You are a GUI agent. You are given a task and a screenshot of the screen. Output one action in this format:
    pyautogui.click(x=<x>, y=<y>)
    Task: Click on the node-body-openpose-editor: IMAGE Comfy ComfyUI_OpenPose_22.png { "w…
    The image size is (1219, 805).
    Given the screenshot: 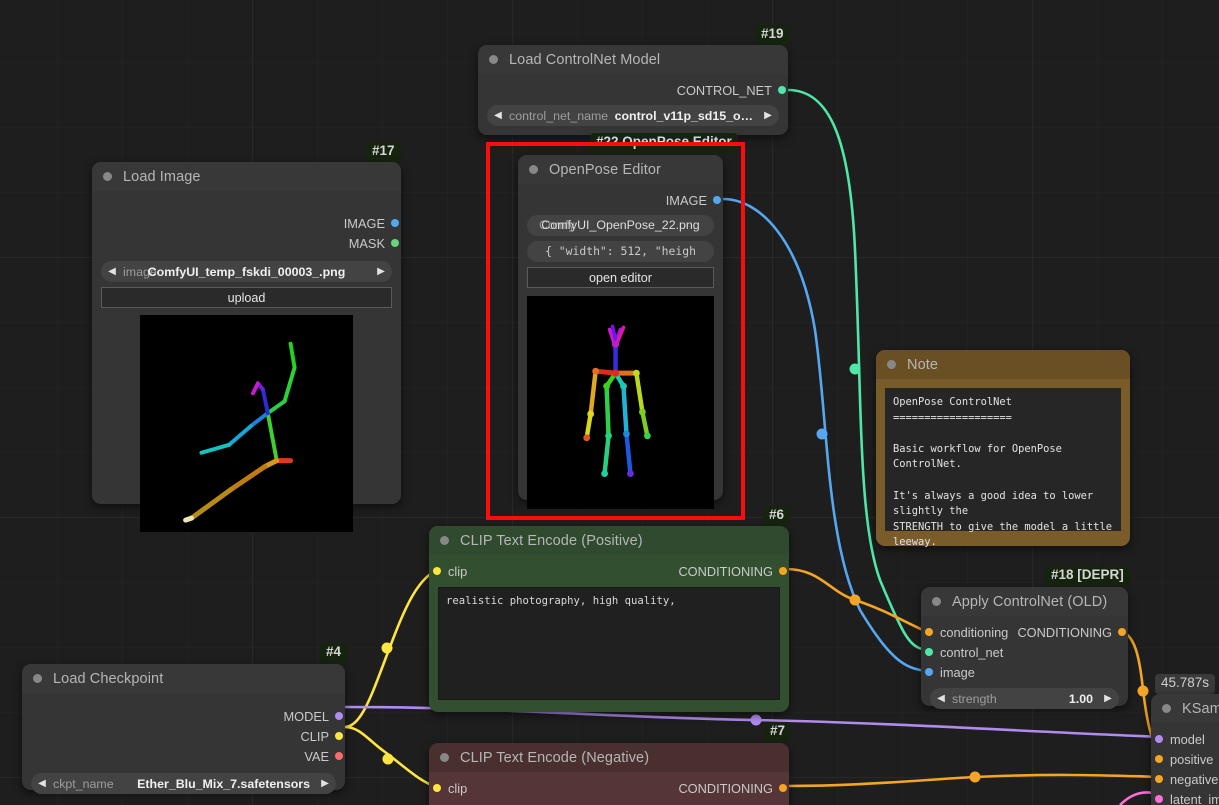 What is the action you would take?
    pyautogui.click(x=620, y=351)
    